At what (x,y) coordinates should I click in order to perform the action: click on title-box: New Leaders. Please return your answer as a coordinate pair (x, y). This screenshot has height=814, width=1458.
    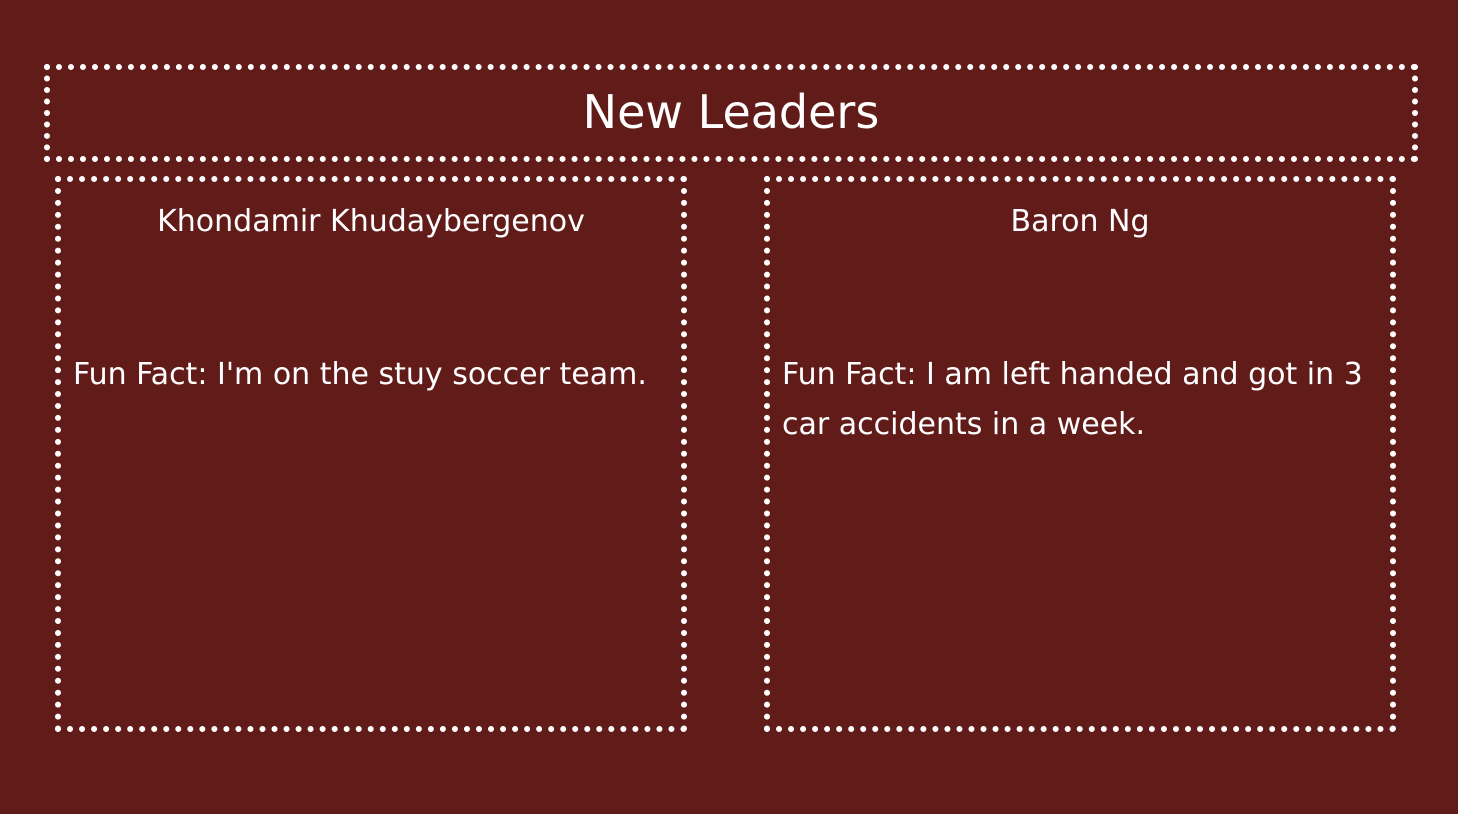
    Looking at the image, I should click on (731, 113).